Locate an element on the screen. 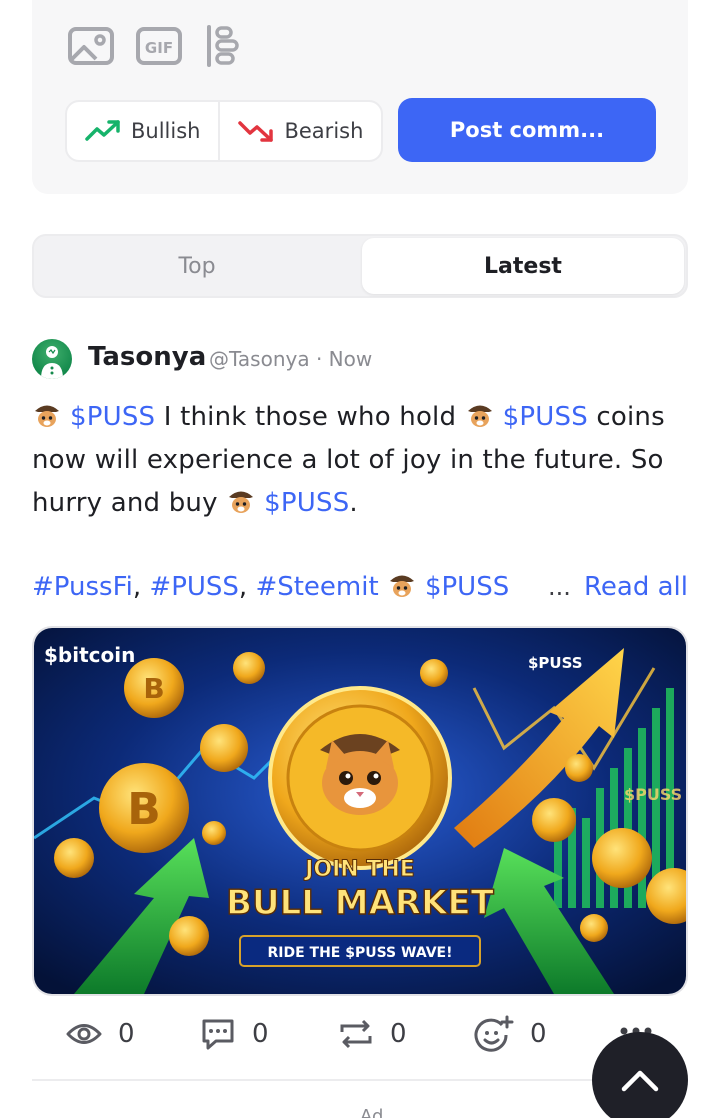 The width and height of the screenshot is (720, 1118). tab-top: Top is located at coordinates (197, 266).